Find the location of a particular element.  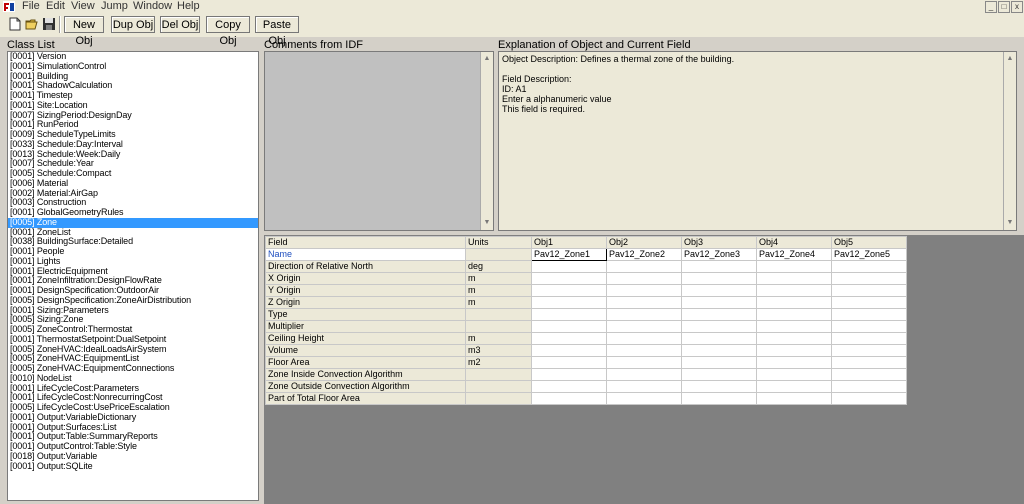

save-icon is located at coordinates (49, 24).